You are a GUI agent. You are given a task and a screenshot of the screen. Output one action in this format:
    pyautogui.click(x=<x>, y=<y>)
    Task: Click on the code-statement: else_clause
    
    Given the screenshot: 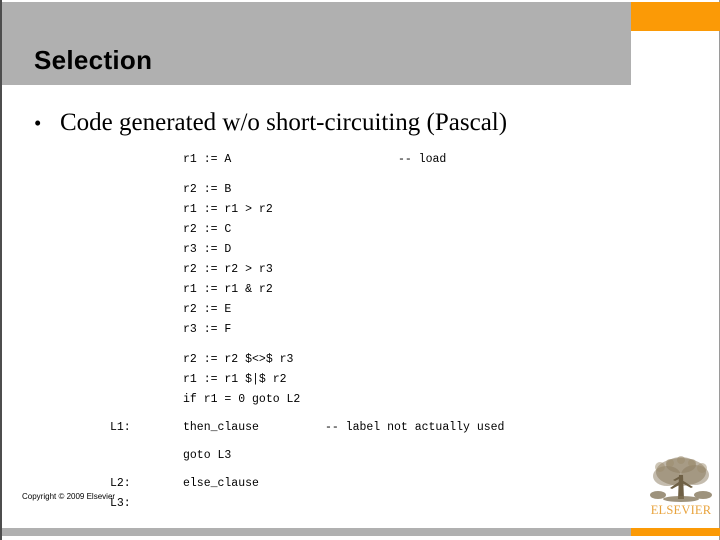 What is the action you would take?
    pyautogui.click(x=221, y=483)
    